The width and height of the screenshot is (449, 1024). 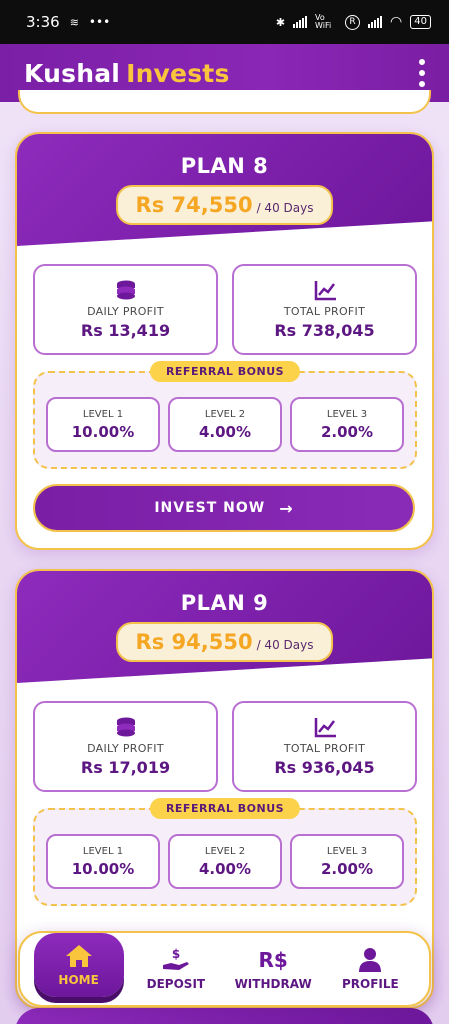 What do you see at coordinates (194, 205) in the screenshot?
I see `plan-price: Rs 74,550` at bounding box center [194, 205].